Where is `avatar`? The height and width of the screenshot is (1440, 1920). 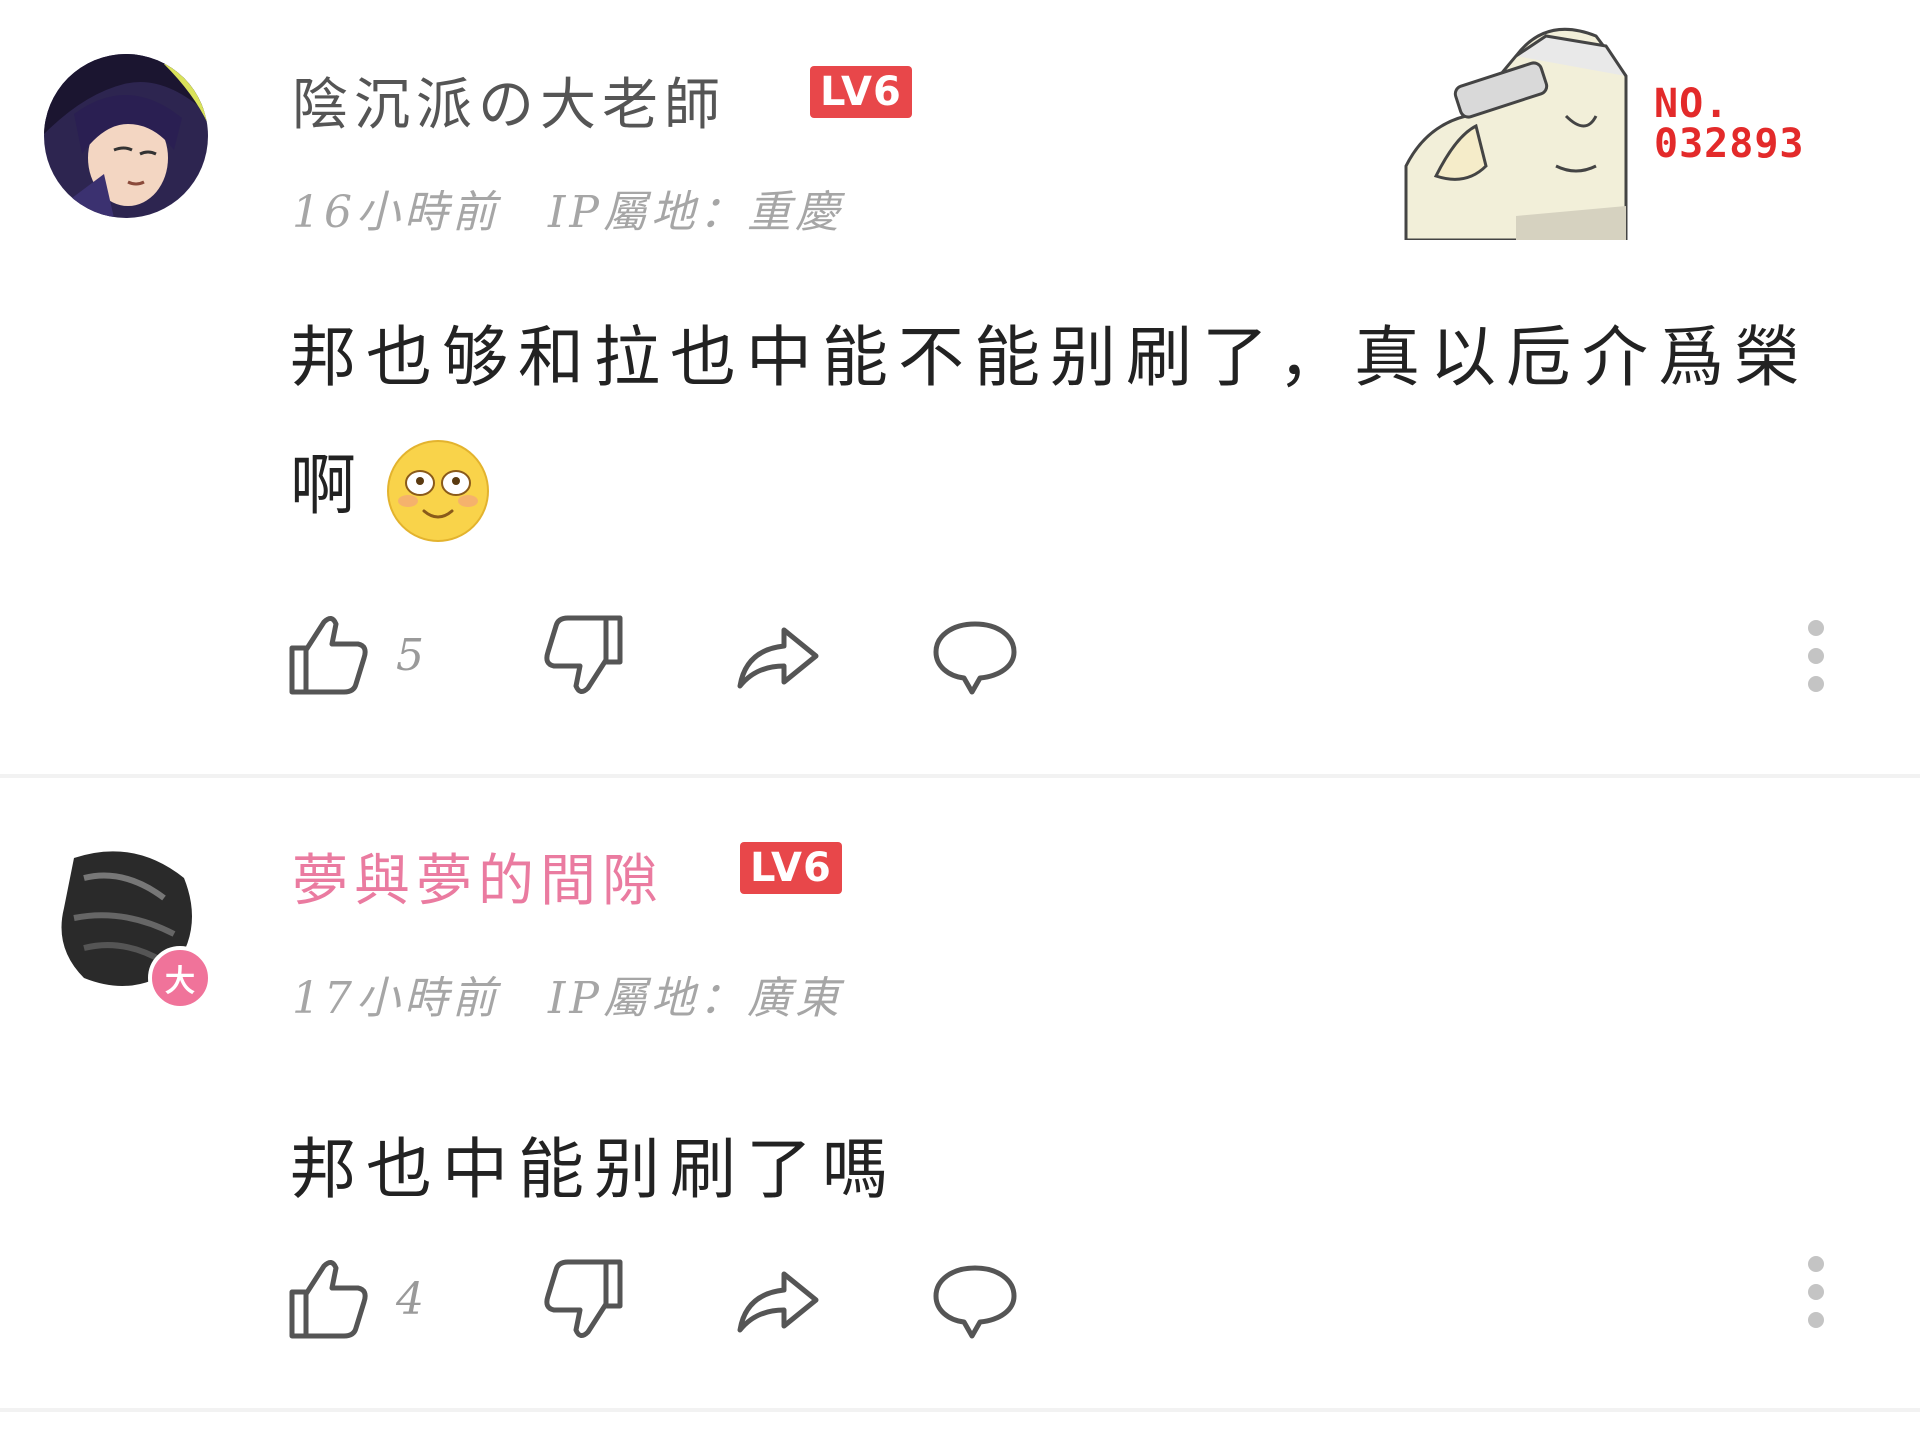 avatar is located at coordinates (126, 136).